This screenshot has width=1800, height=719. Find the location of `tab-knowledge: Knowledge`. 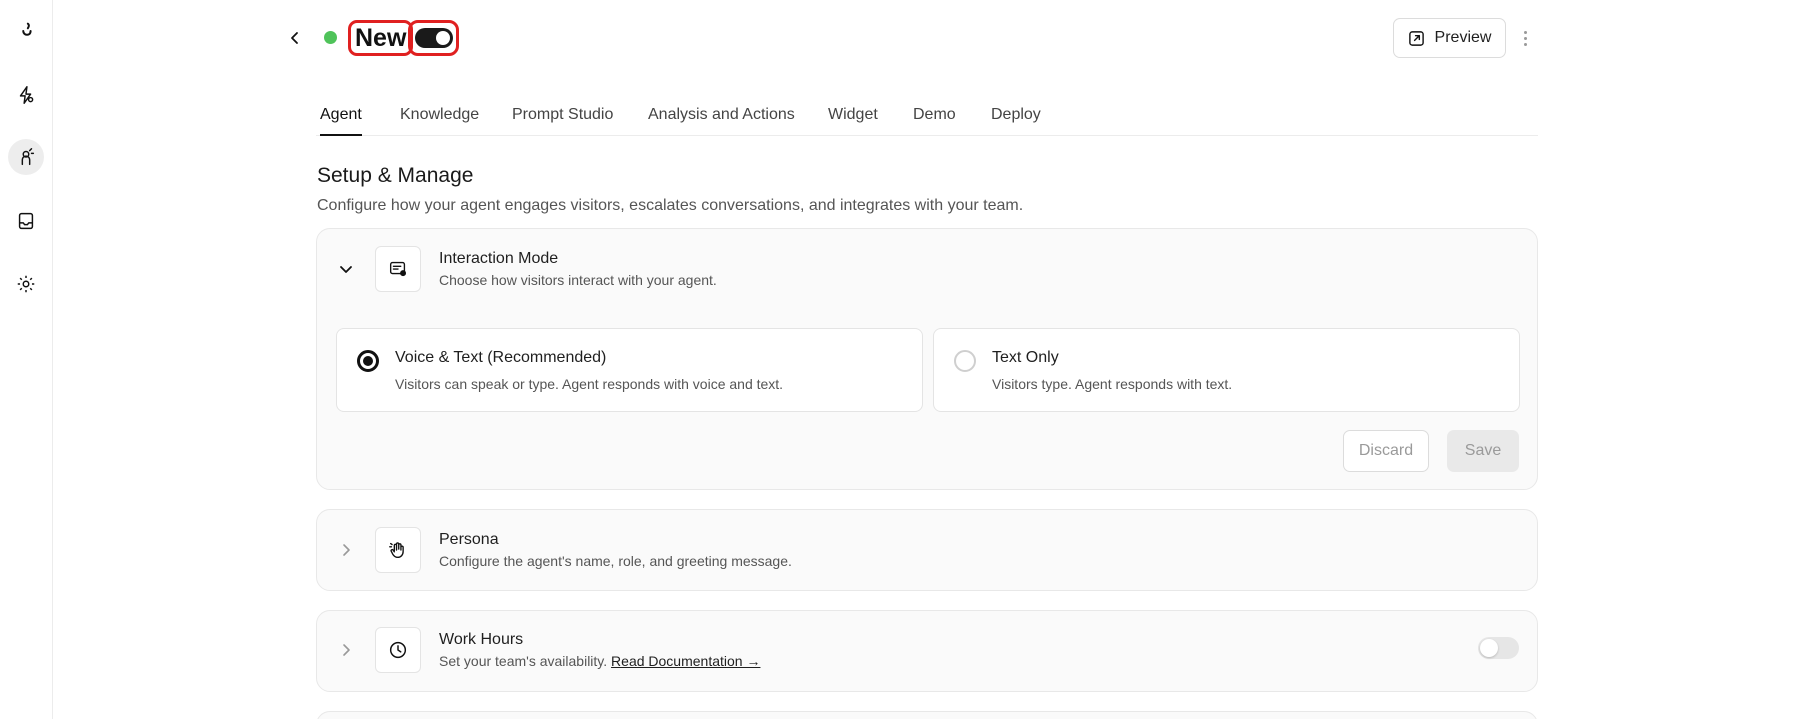

tab-knowledge: Knowledge is located at coordinates (439, 118).